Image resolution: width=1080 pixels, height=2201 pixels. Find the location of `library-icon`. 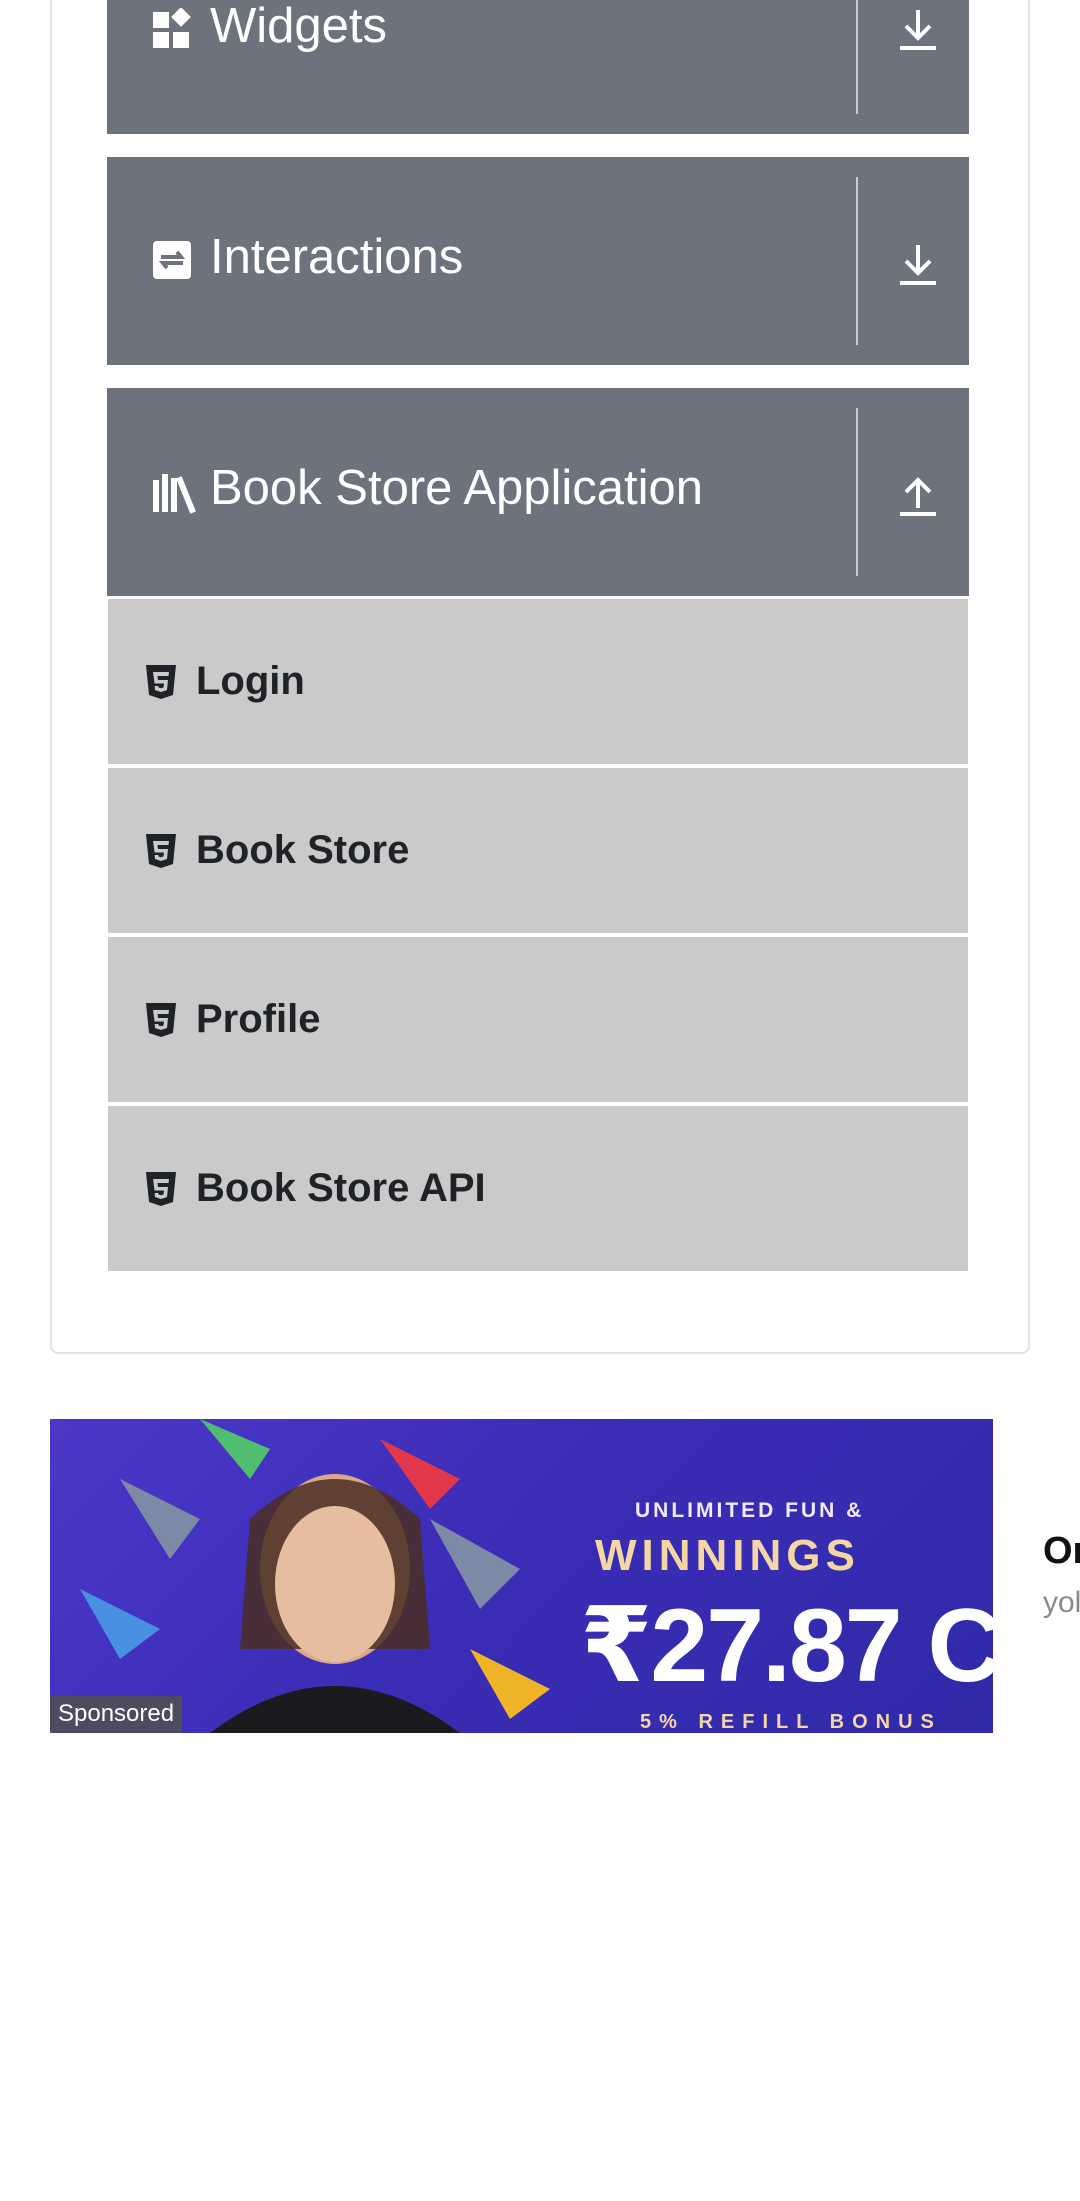

library-icon is located at coordinates (174, 494).